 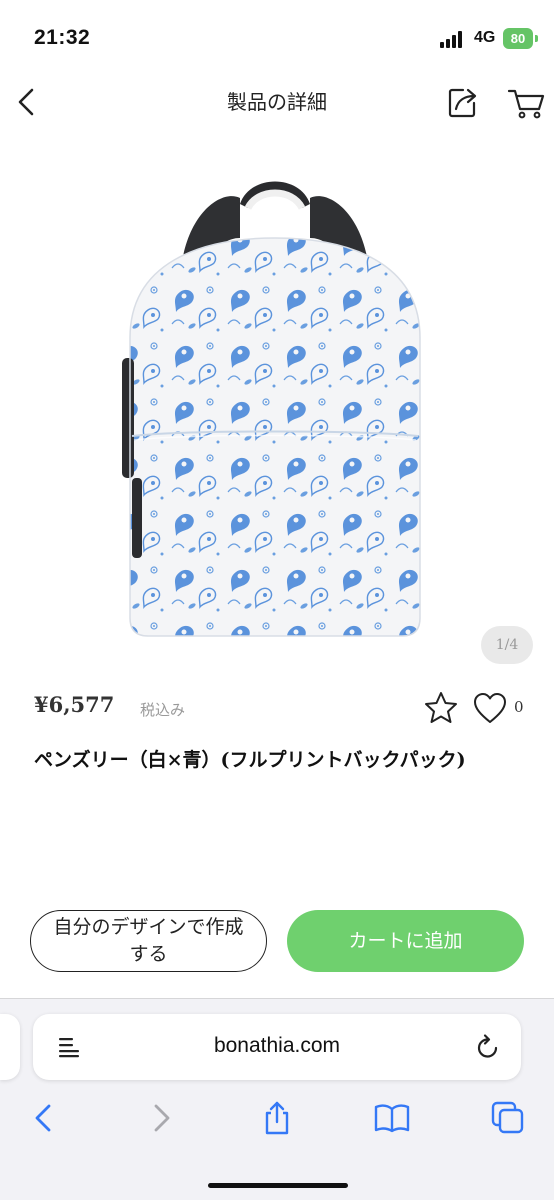 I want to click on url-text: bonathia.com, so click(x=277, y=1045).